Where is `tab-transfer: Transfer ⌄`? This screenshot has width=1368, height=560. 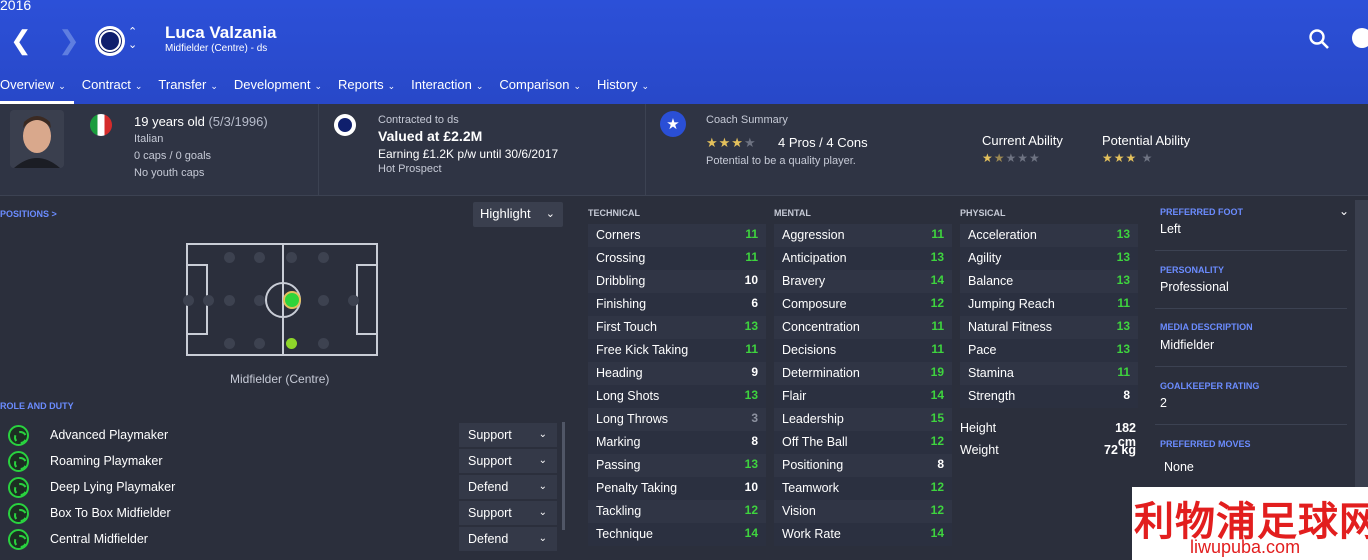
tab-transfer: Transfer ⌄ is located at coordinates (187, 90).